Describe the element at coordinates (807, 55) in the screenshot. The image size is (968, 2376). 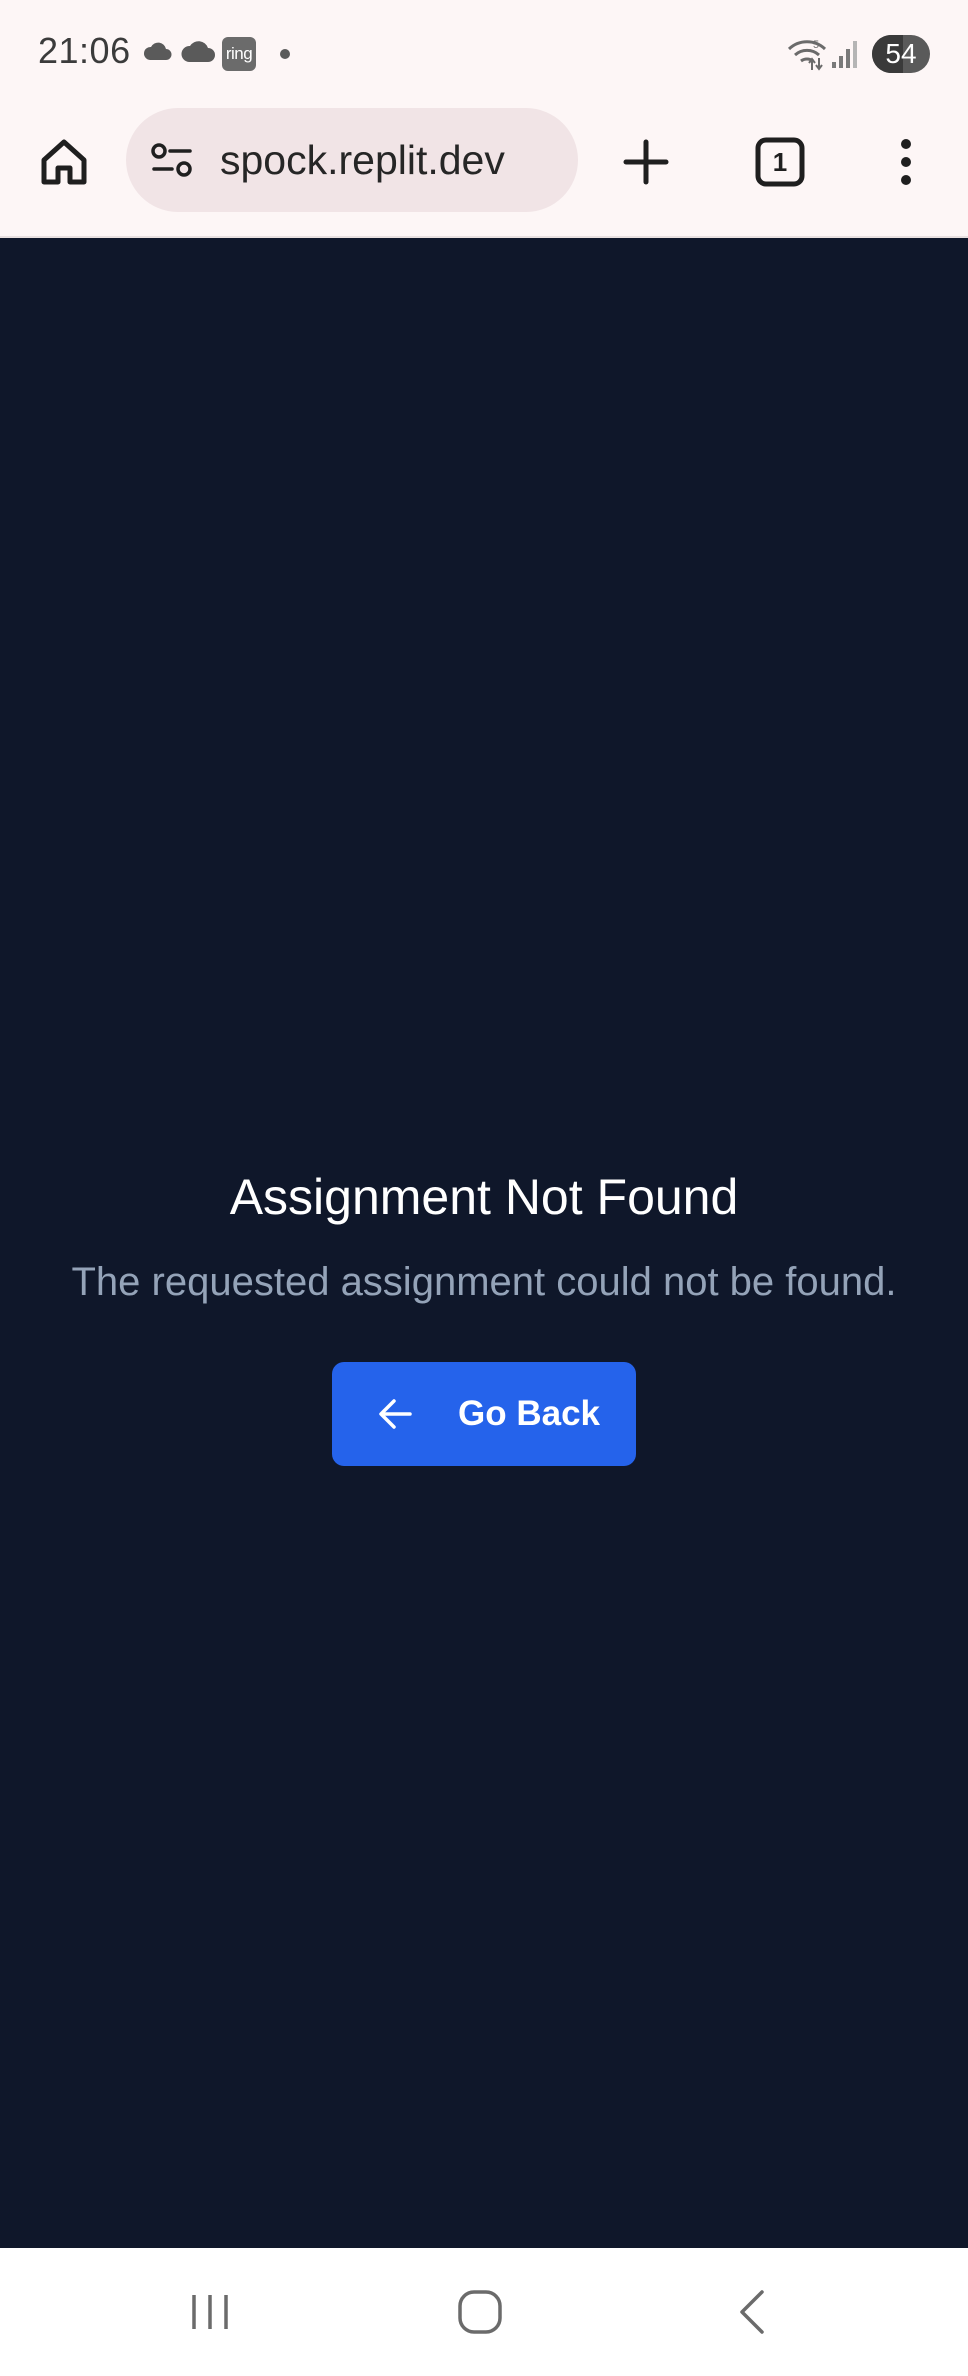
I see `wifi-icon: 5` at that location.